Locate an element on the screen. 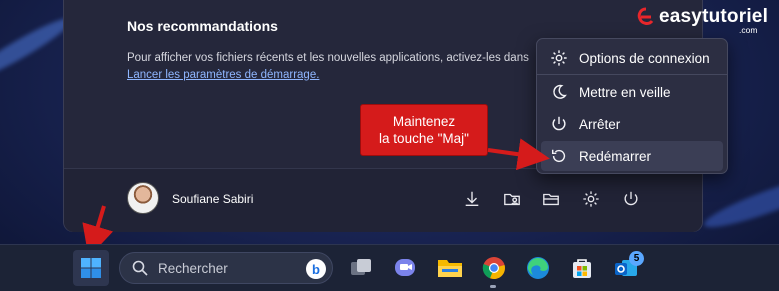 Image resolution: width=779 pixels, height=291 pixels. file-explorer-icon is located at coordinates (551, 199).